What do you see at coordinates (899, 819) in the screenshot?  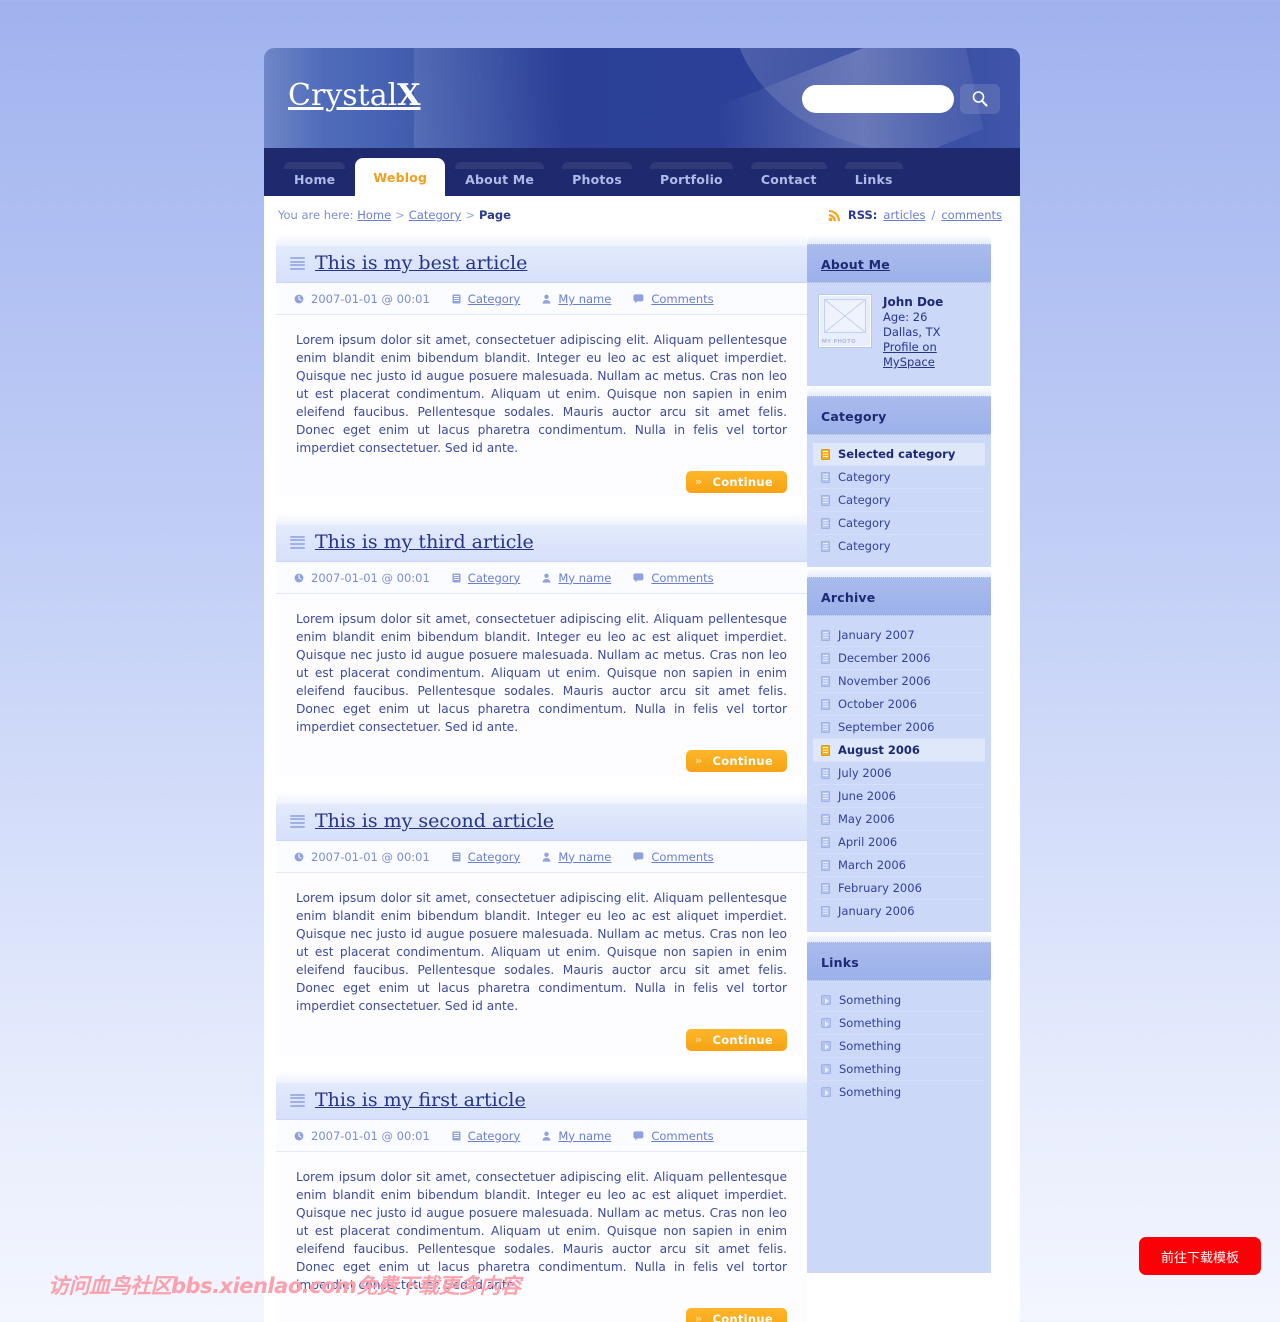 I see `list-item: May 2006` at bounding box center [899, 819].